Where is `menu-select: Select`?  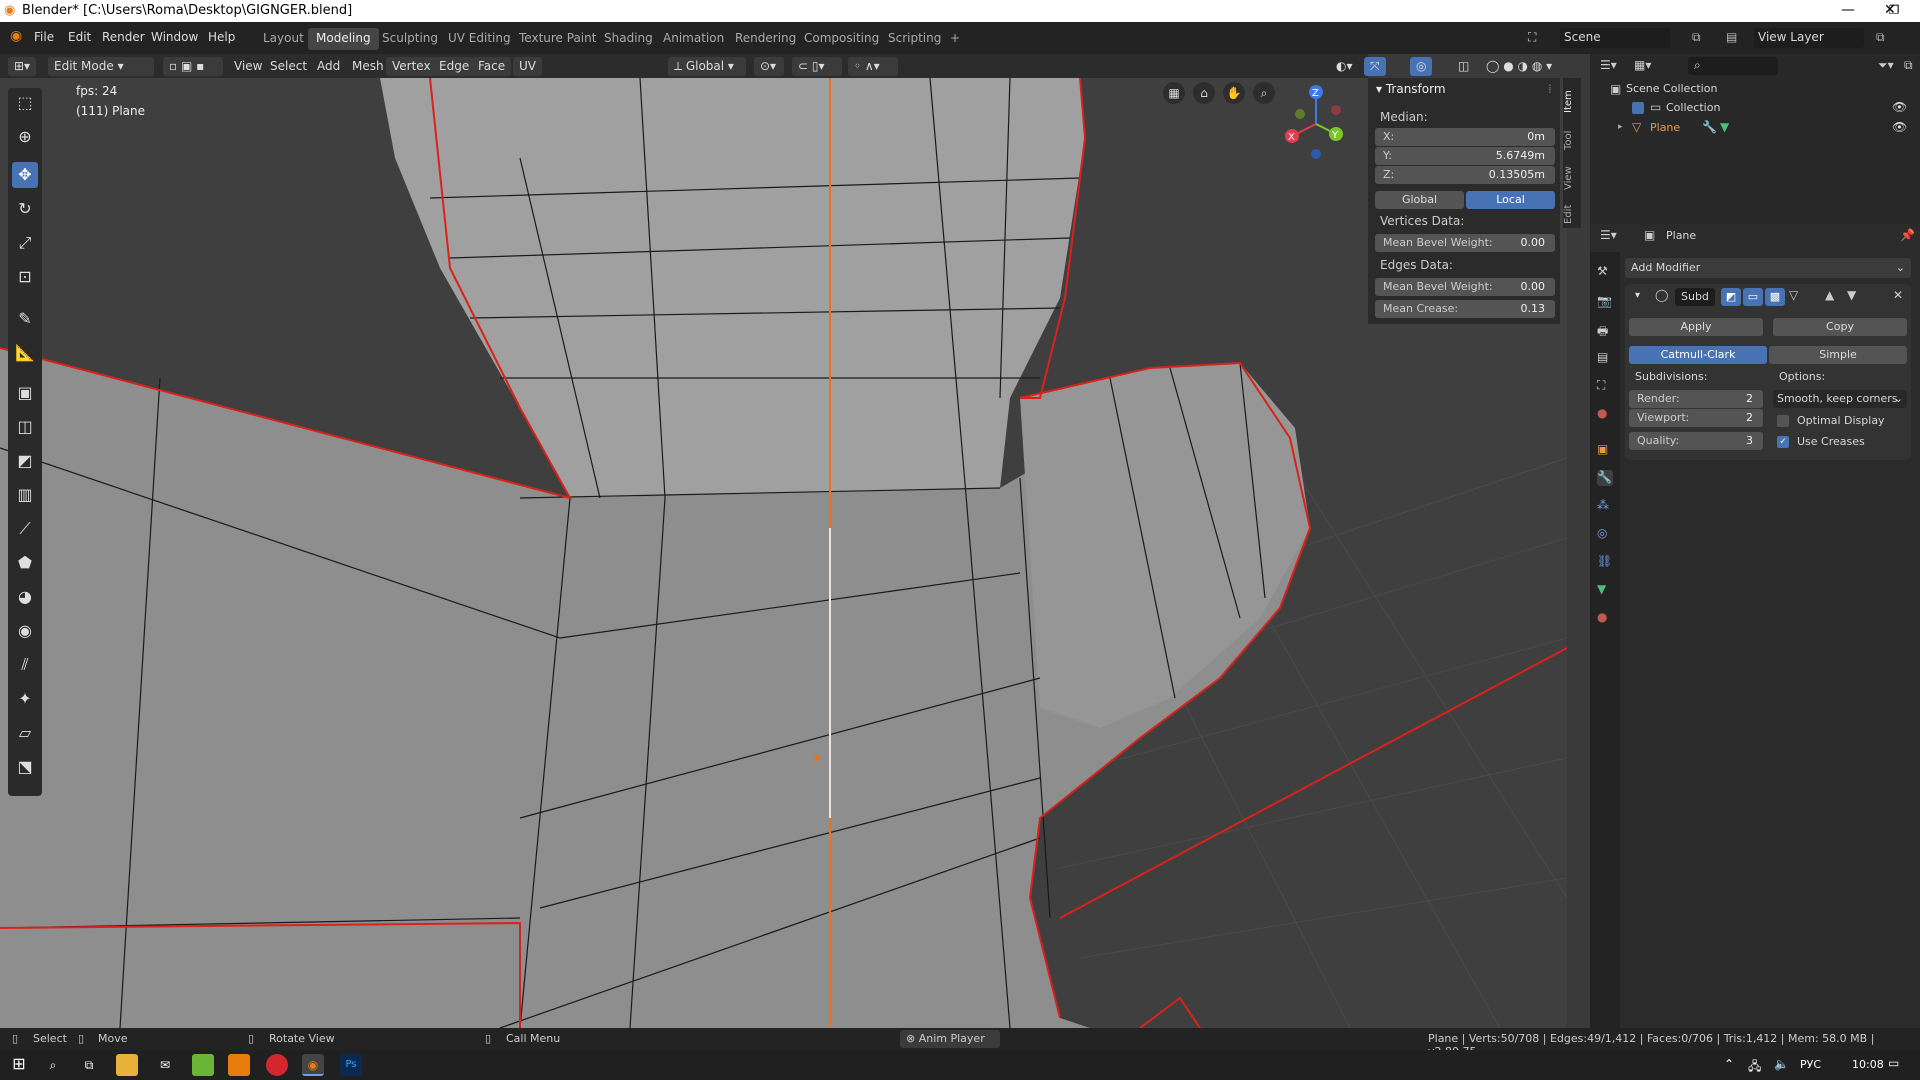
menu-select: Select is located at coordinates (288, 66).